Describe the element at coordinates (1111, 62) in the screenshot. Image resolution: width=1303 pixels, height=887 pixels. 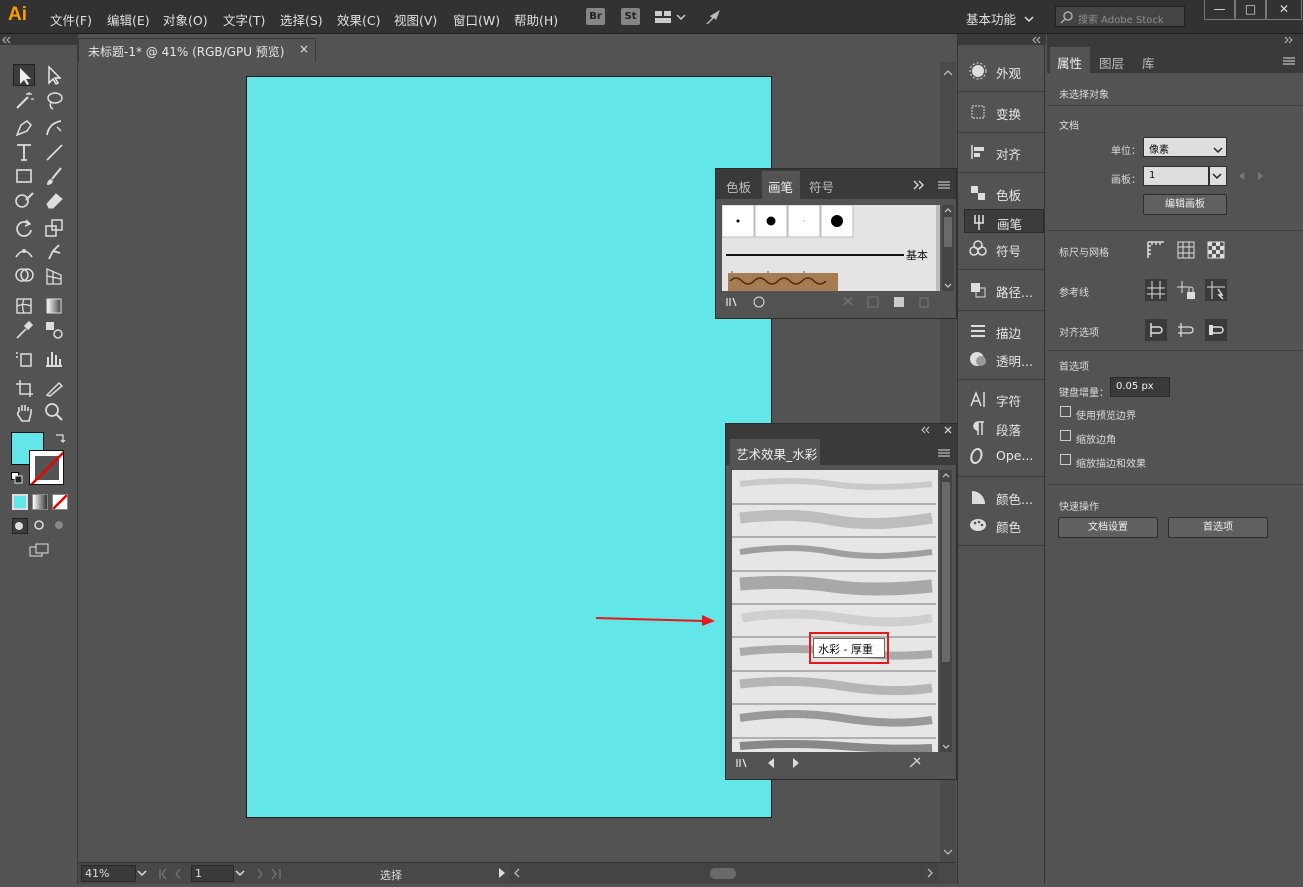
I see `tab-layers: 图层` at that location.